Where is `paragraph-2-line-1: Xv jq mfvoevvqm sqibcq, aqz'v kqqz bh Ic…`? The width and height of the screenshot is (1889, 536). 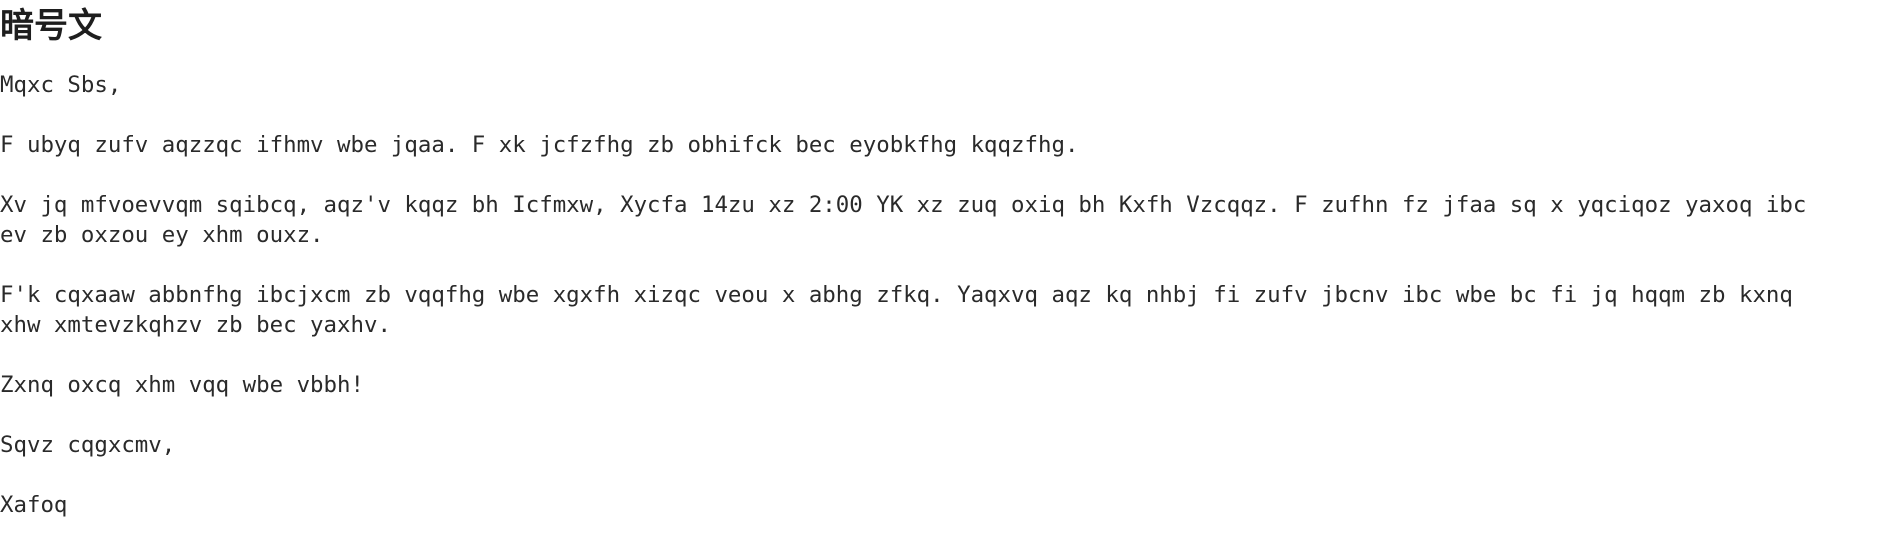
paragraph-2-line-1: Xv jq mfvoevvqm sqibcq, aqz'v kqqz bh Ic… is located at coordinates (903, 205).